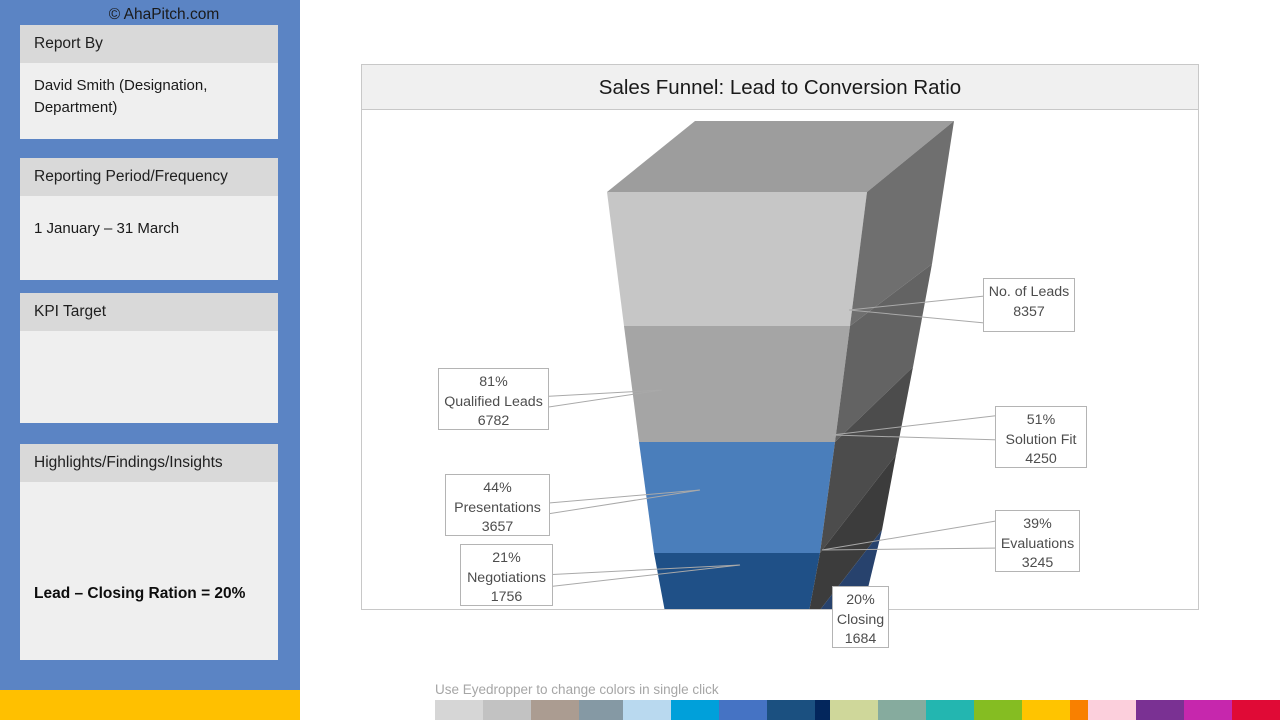 The width and height of the screenshot is (1280, 720). Describe the element at coordinates (737, 497) in the screenshot. I see `funnel-segment-solution-front` at that location.